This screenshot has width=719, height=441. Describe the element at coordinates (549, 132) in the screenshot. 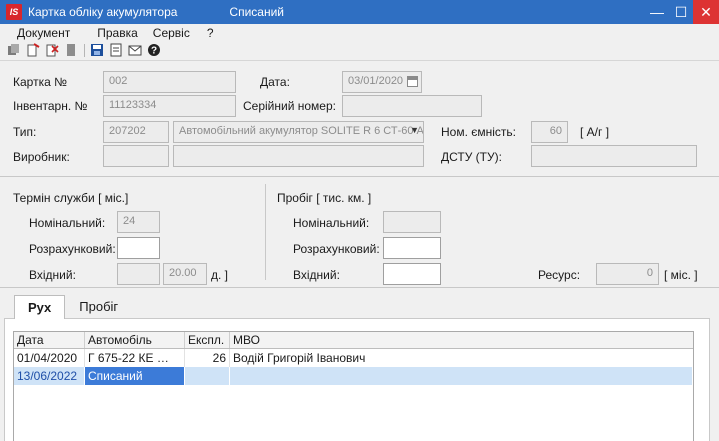

I see `capacity-field: 60` at that location.